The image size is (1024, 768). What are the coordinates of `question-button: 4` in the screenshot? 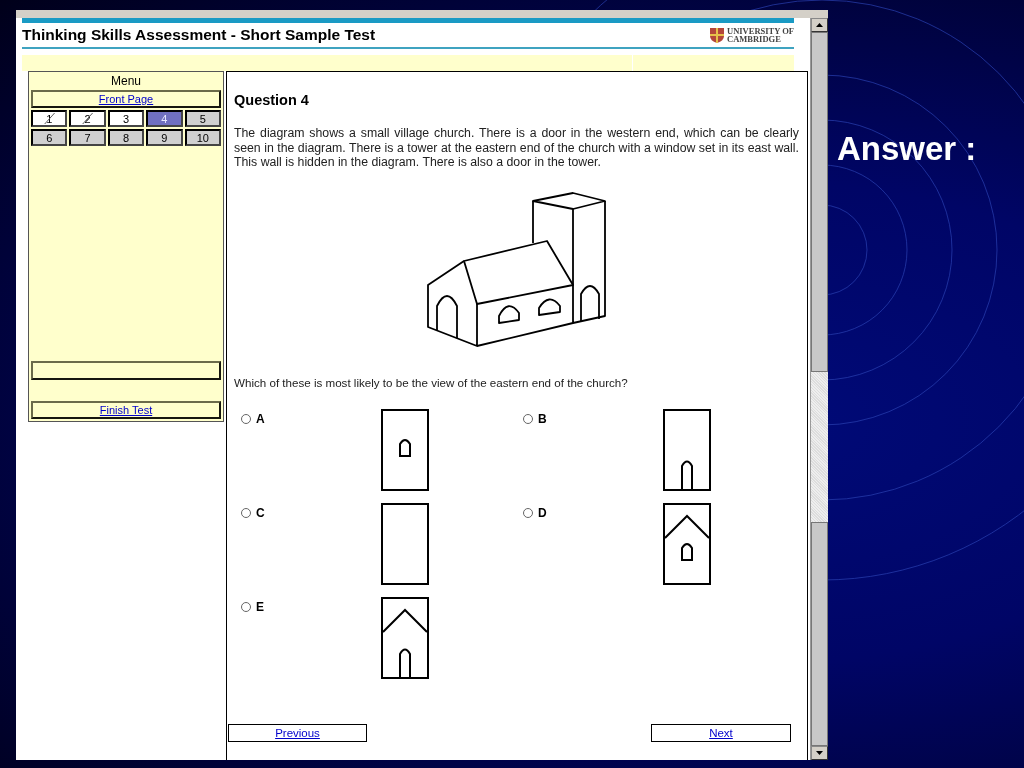 It's located at (164, 118).